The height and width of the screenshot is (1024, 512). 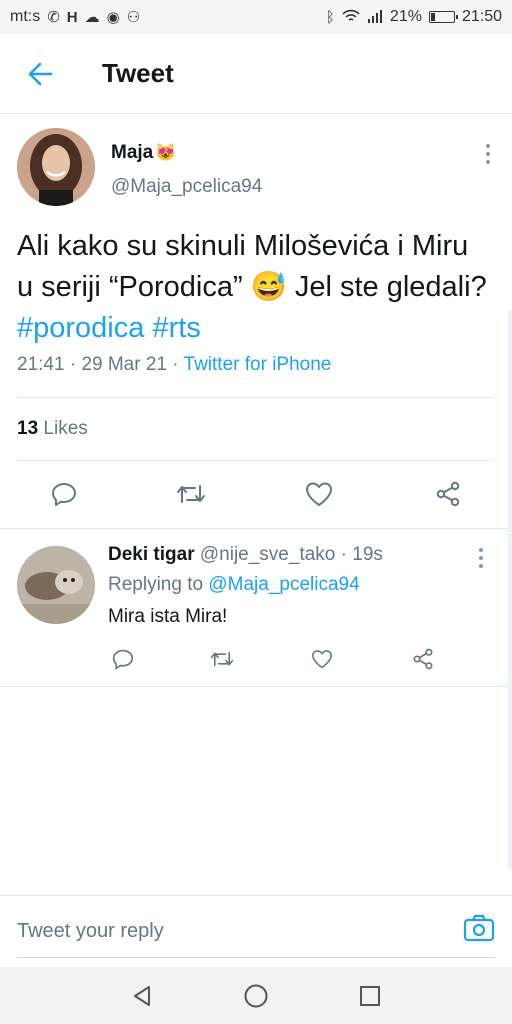 I want to click on system-nav-bar, so click(x=256, y=995).